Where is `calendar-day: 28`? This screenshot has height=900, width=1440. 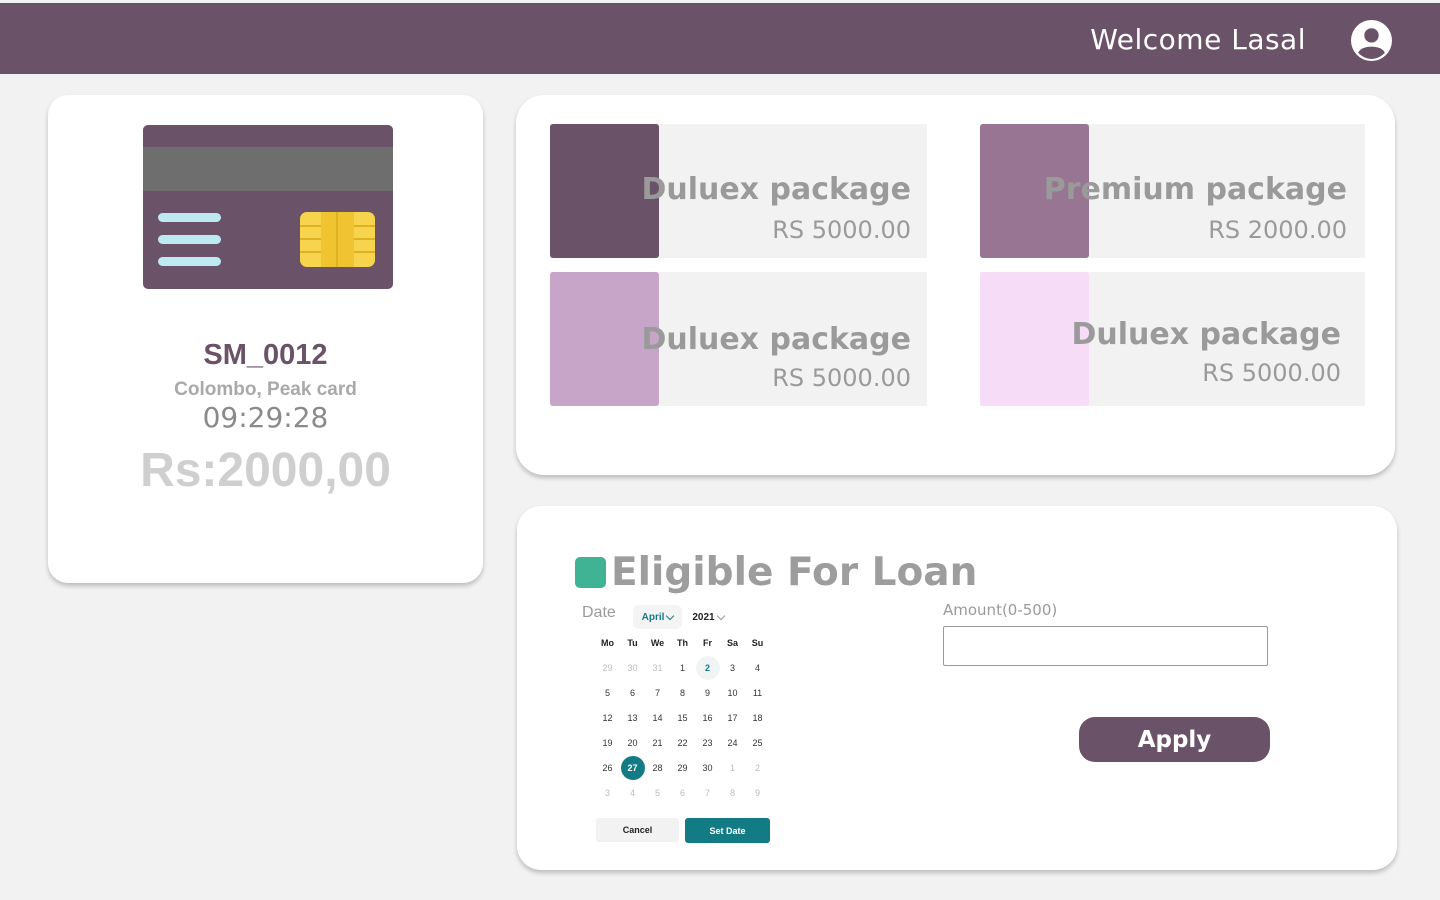 calendar-day: 28 is located at coordinates (657, 767).